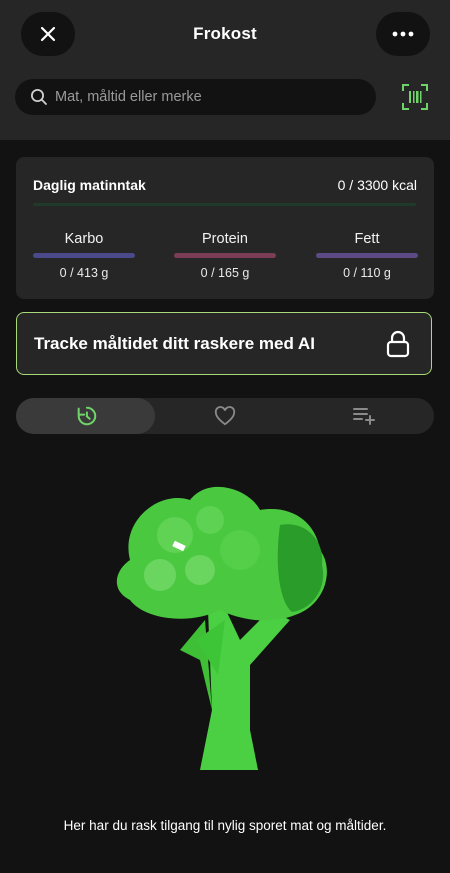 The height and width of the screenshot is (873, 450). I want to click on tab-bar, so click(225, 416).